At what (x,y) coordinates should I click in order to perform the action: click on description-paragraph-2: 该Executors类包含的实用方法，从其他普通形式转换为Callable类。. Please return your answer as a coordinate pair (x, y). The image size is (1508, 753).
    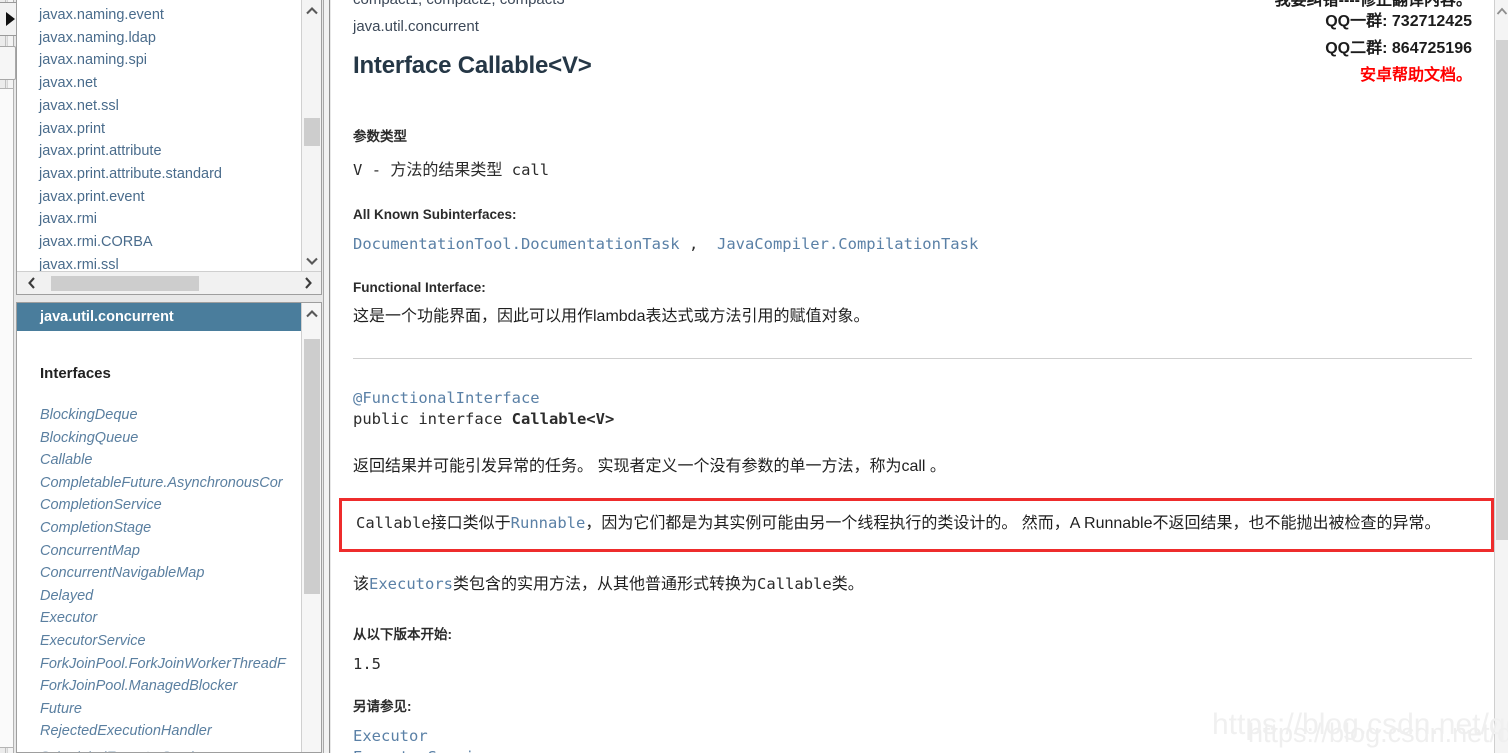
    Looking at the image, I should click on (912, 585).